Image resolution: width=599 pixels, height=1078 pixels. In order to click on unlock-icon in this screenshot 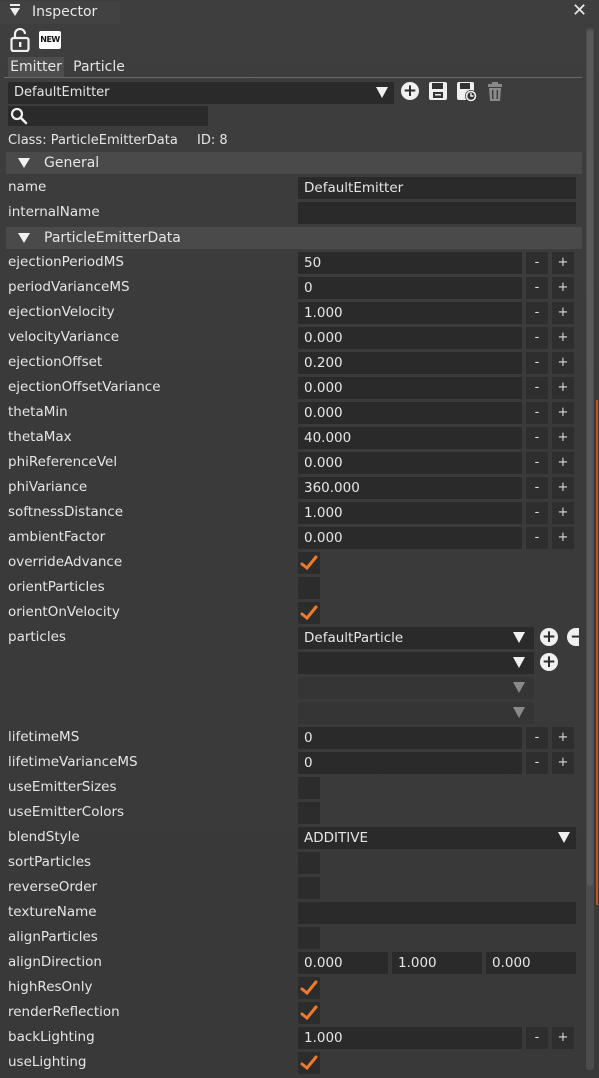, I will do `click(20, 40)`.